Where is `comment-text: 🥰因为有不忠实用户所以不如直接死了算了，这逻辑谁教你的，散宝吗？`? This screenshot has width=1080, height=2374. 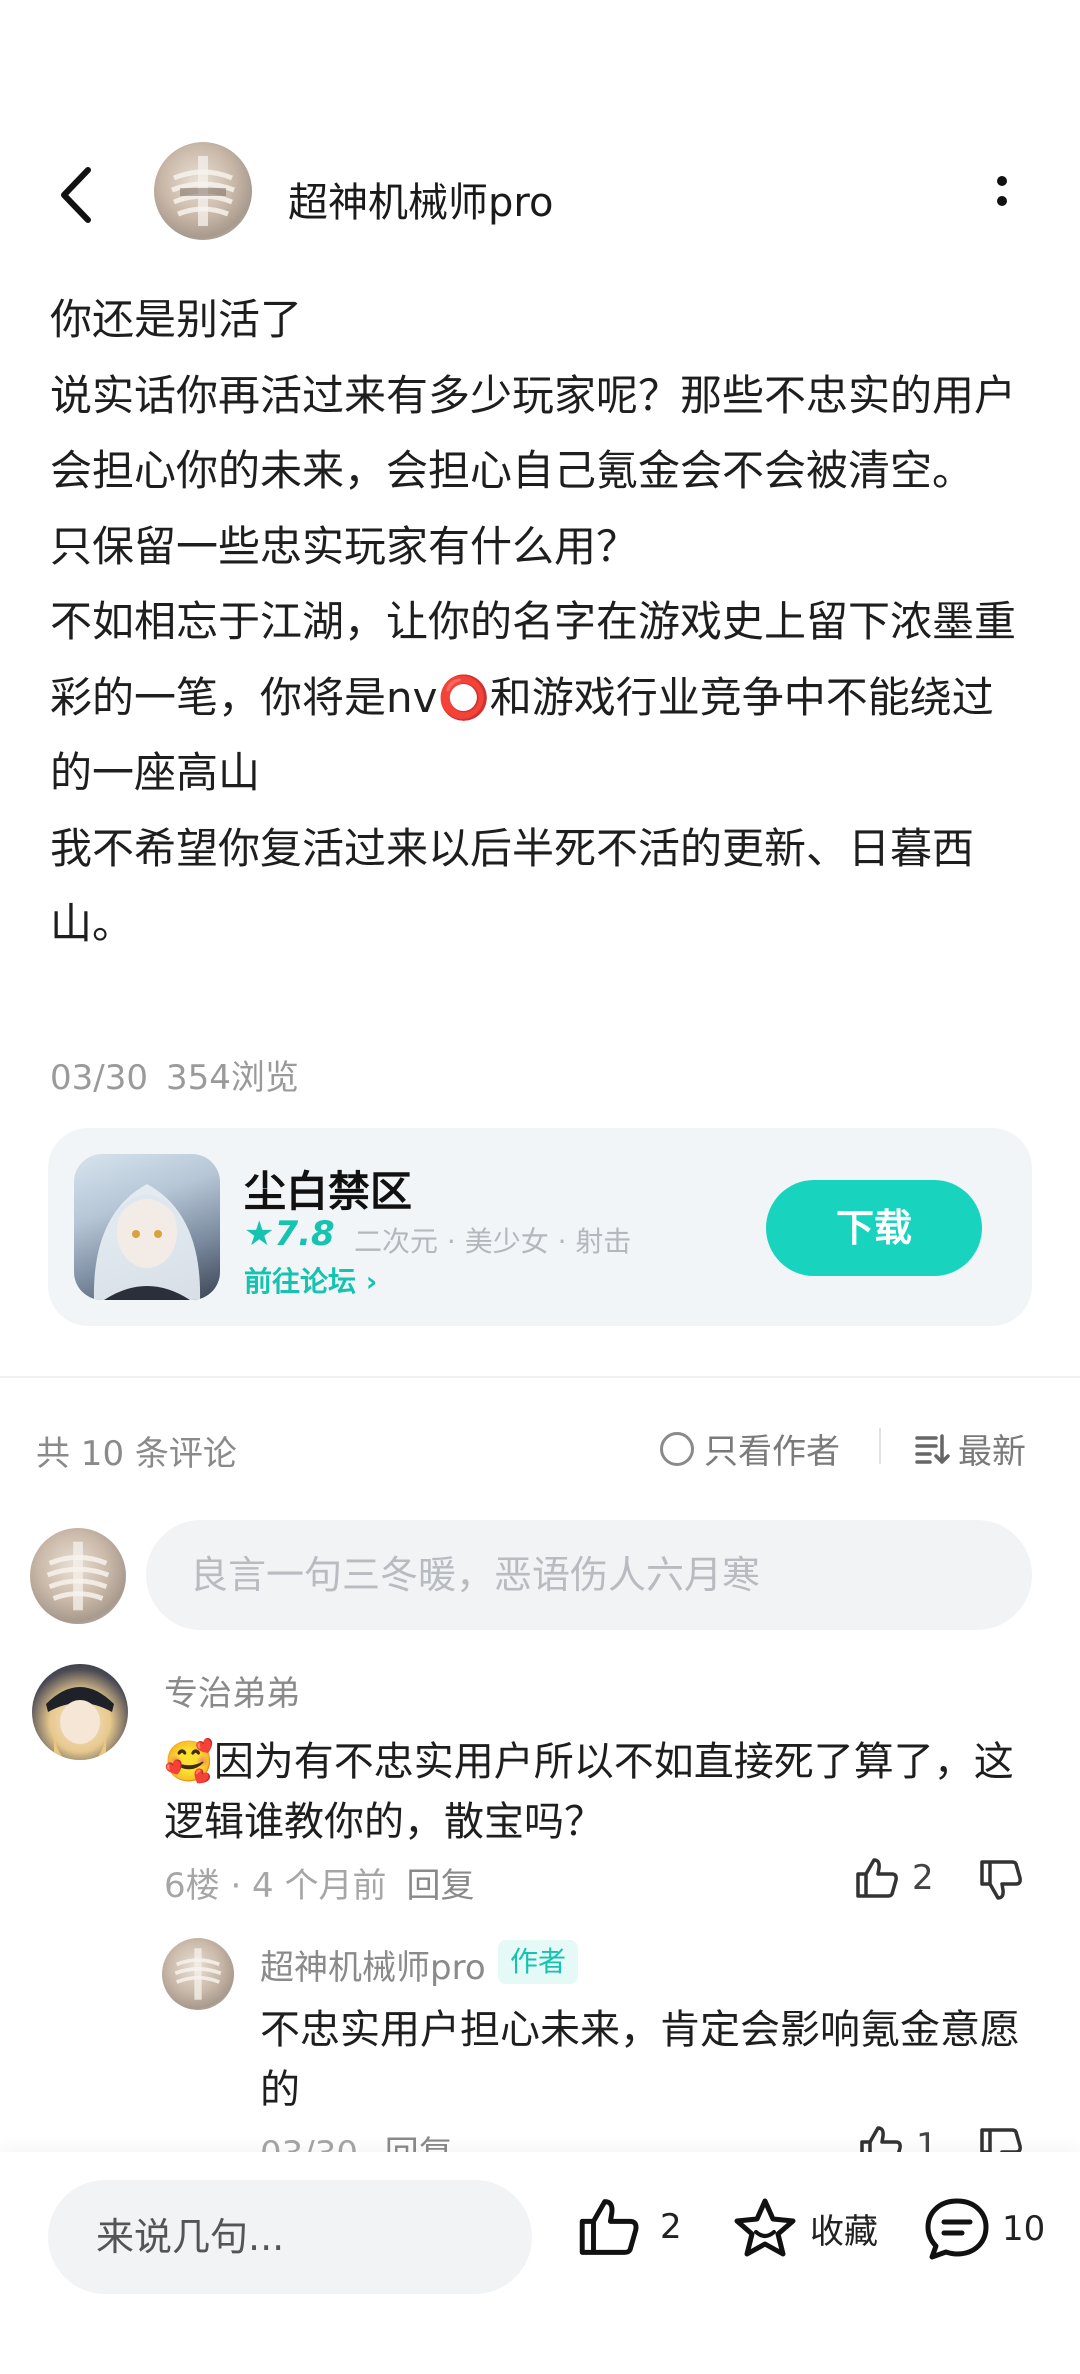 comment-text: 🥰因为有不忠实用户所以不如直接死了算了，这逻辑谁教你的，散宝吗？ is located at coordinates (594, 1792).